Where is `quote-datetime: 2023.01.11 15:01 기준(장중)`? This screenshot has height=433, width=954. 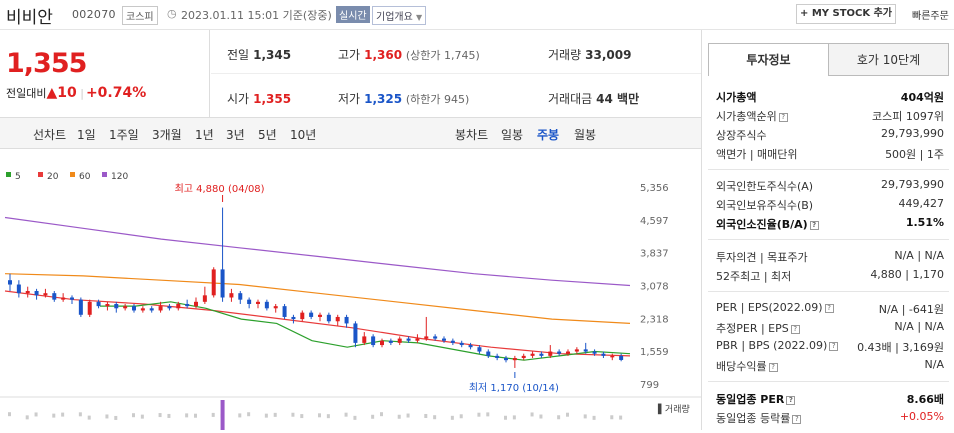
quote-datetime: 2023.01.11 15:01 기준(장중) is located at coordinates (256, 15).